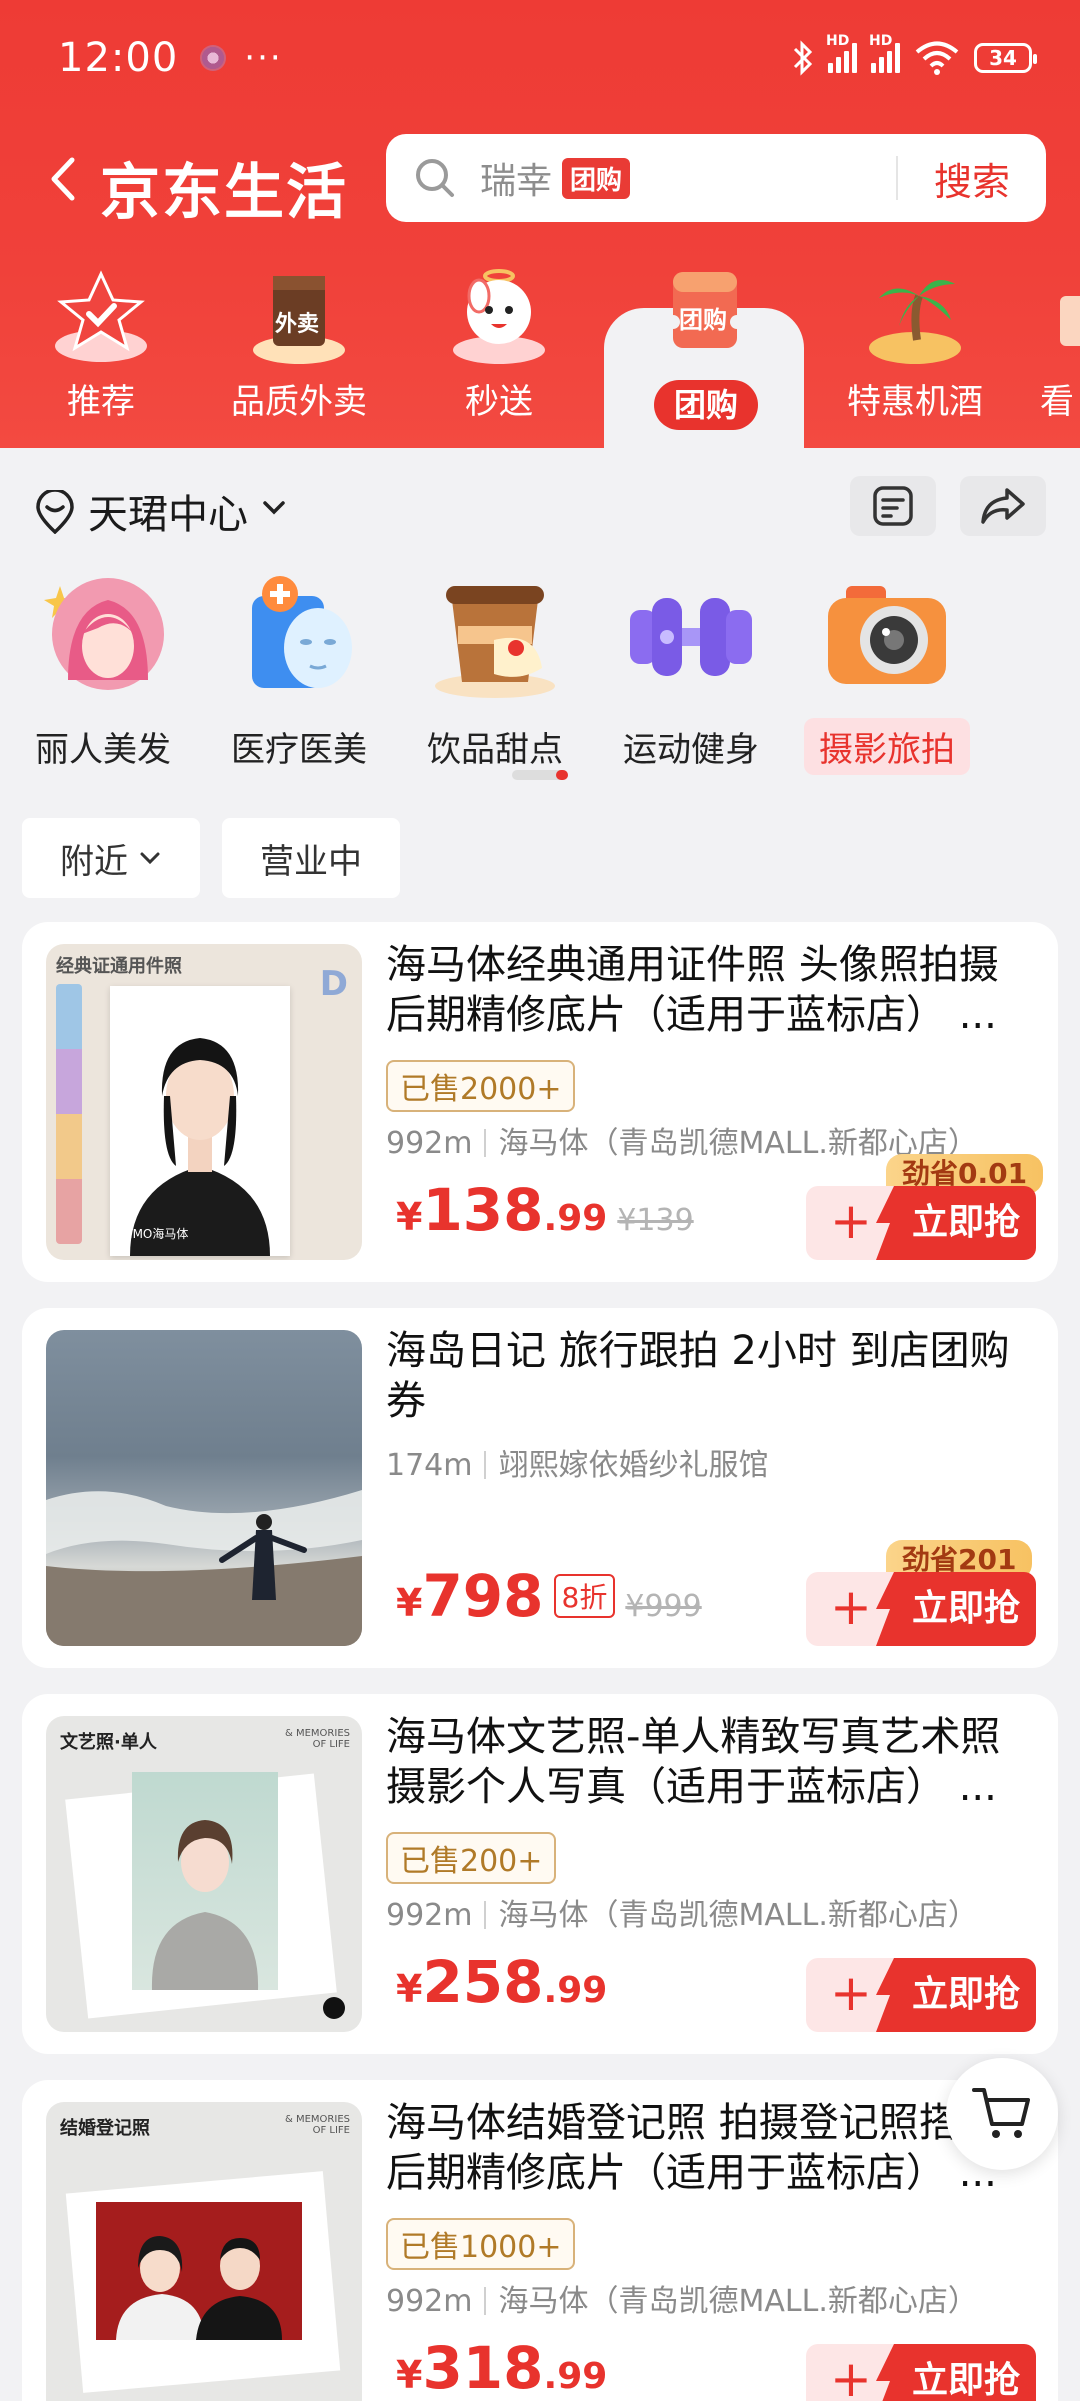  Describe the element at coordinates (119, 966) in the screenshot. I see `thumb-caption: 经典证通用件照` at that location.